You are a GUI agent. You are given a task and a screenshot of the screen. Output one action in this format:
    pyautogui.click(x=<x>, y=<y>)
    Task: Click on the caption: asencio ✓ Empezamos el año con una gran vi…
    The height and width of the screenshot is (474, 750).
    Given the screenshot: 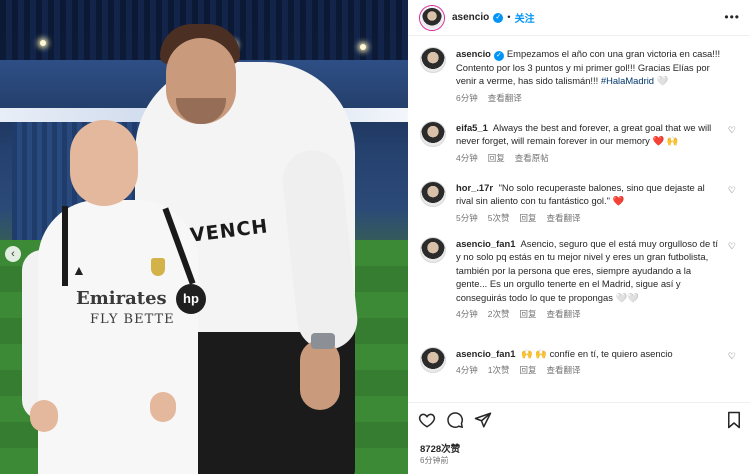 What is the action you would take?
    pyautogui.click(x=579, y=75)
    